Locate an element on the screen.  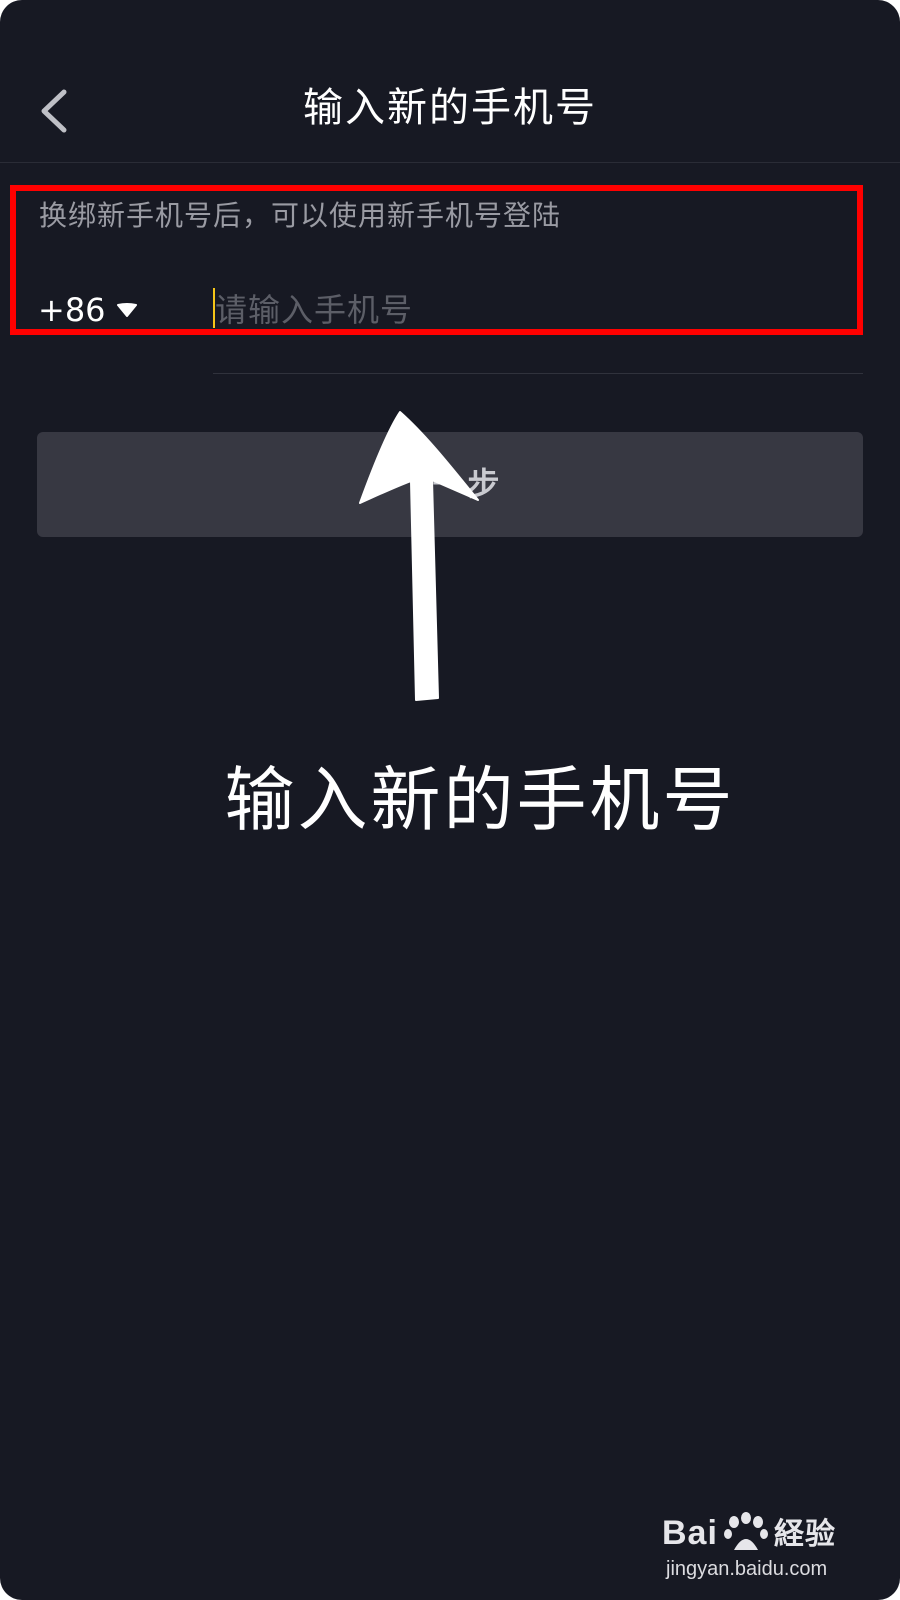
highlight-box is located at coordinates (436, 260).